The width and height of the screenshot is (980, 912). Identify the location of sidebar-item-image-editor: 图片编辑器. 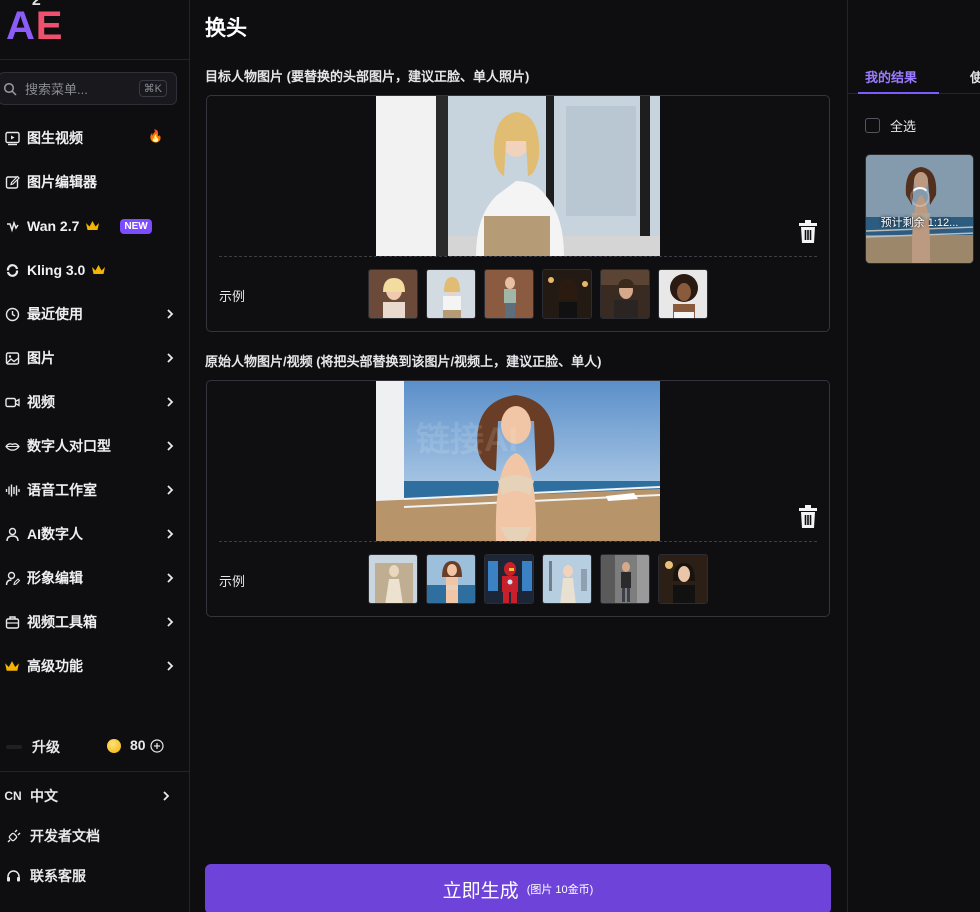
(94, 182).